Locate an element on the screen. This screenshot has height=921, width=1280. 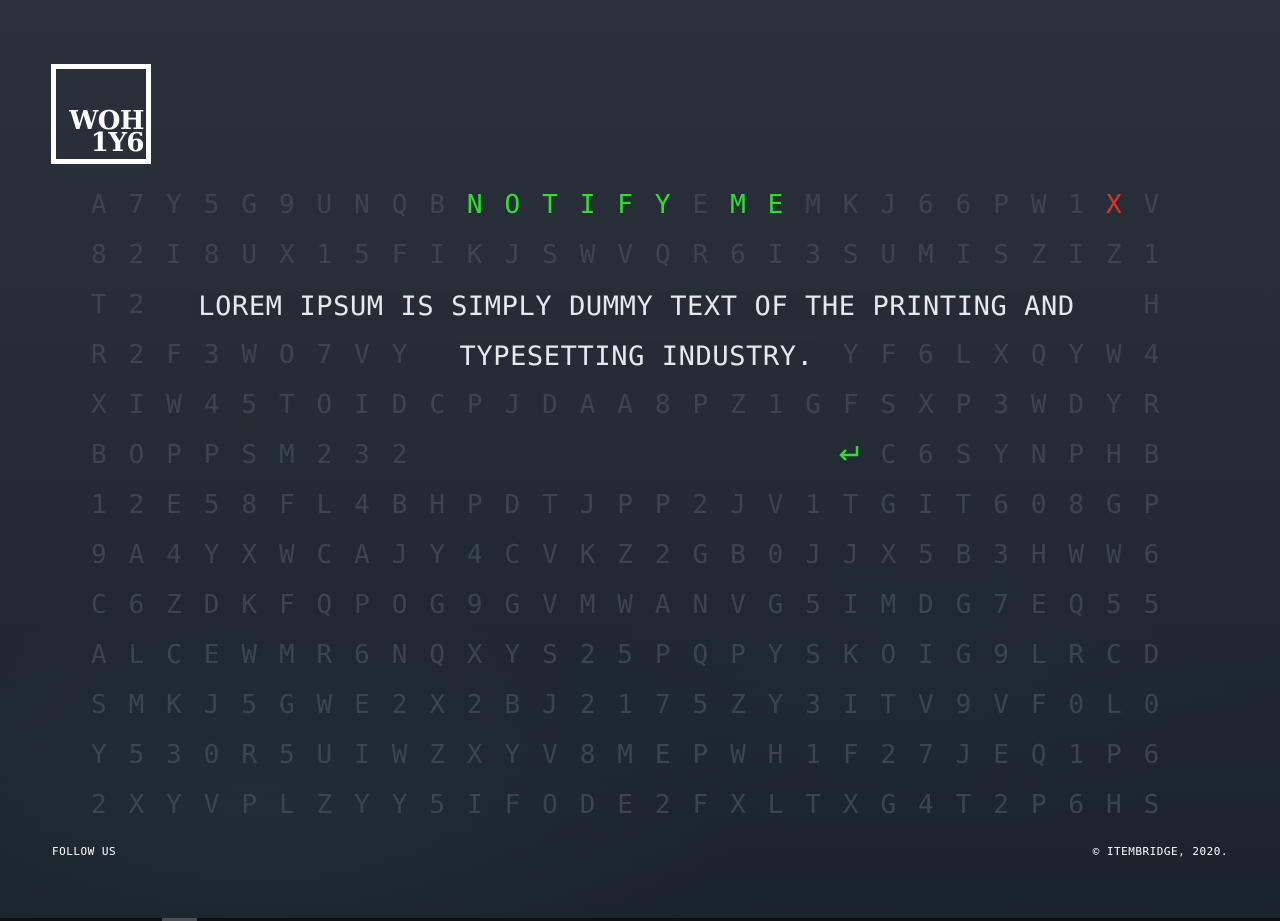
notify-letter: O is located at coordinates (512, 205).